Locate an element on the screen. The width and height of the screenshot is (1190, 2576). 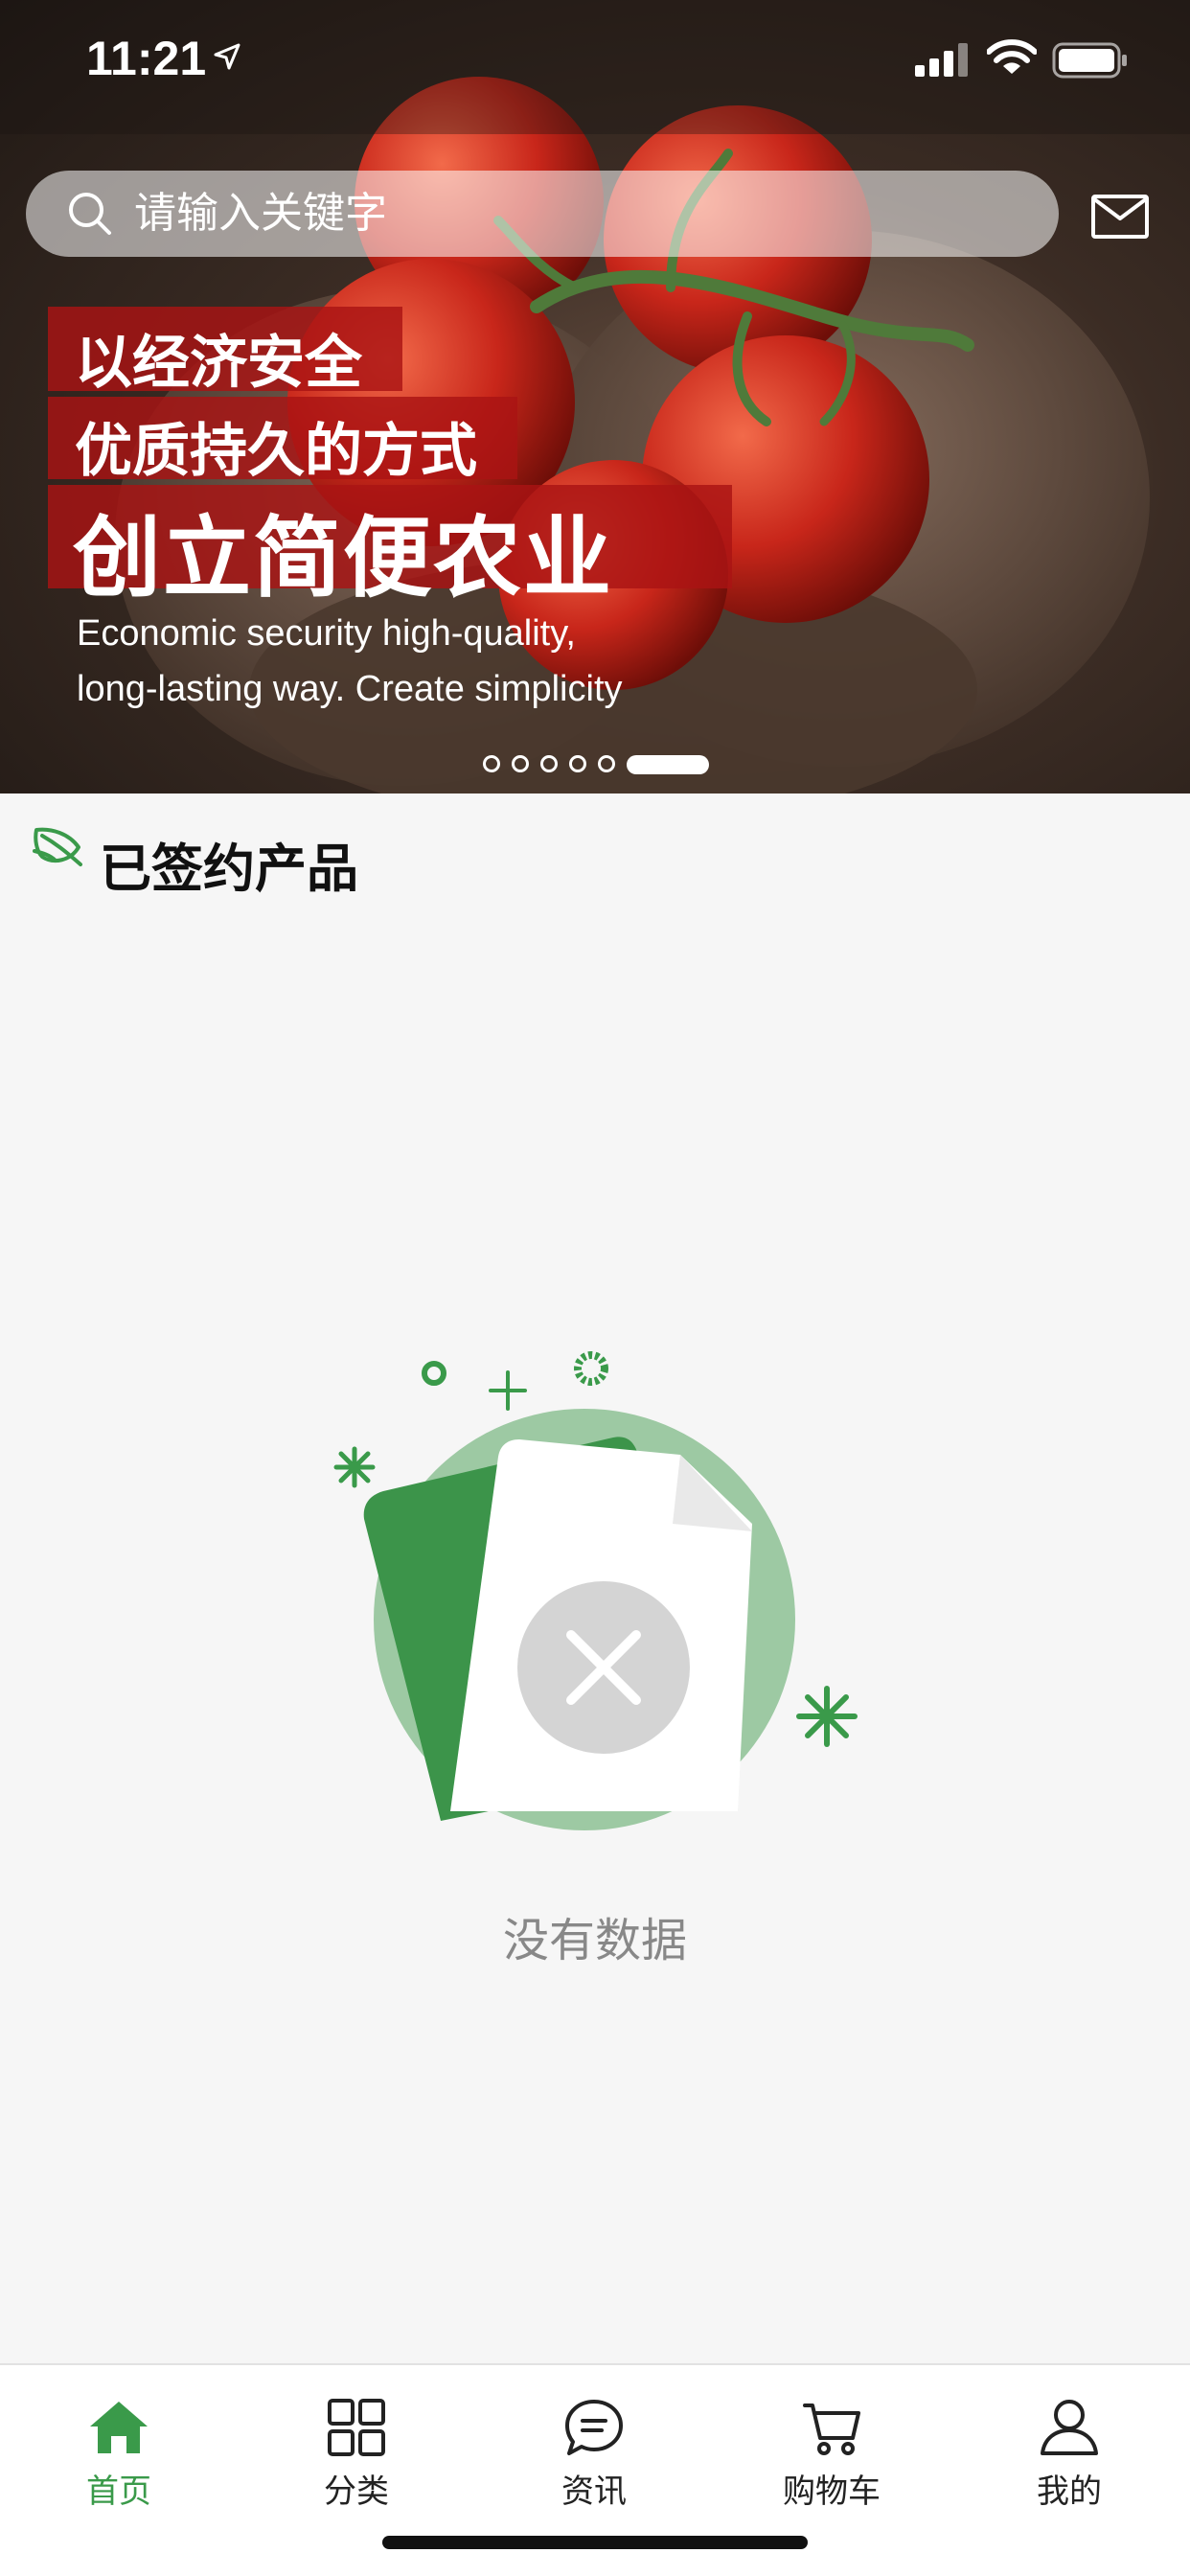
tab-category: 分类 is located at coordinates (357, 2441).